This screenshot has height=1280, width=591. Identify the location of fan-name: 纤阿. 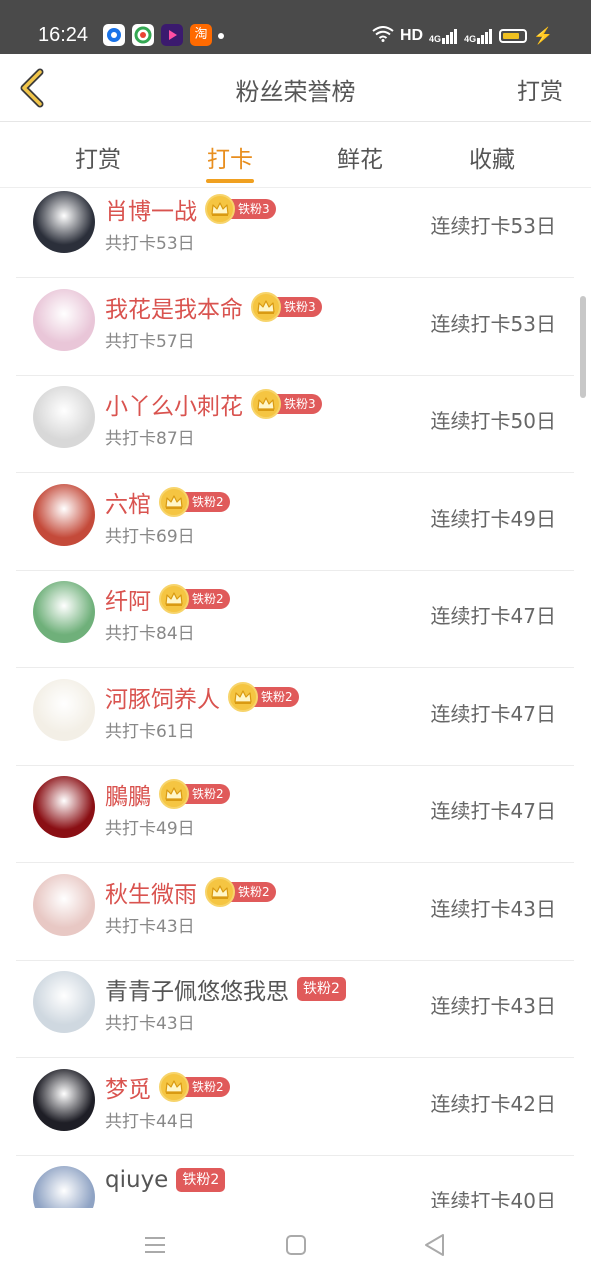
(128, 599).